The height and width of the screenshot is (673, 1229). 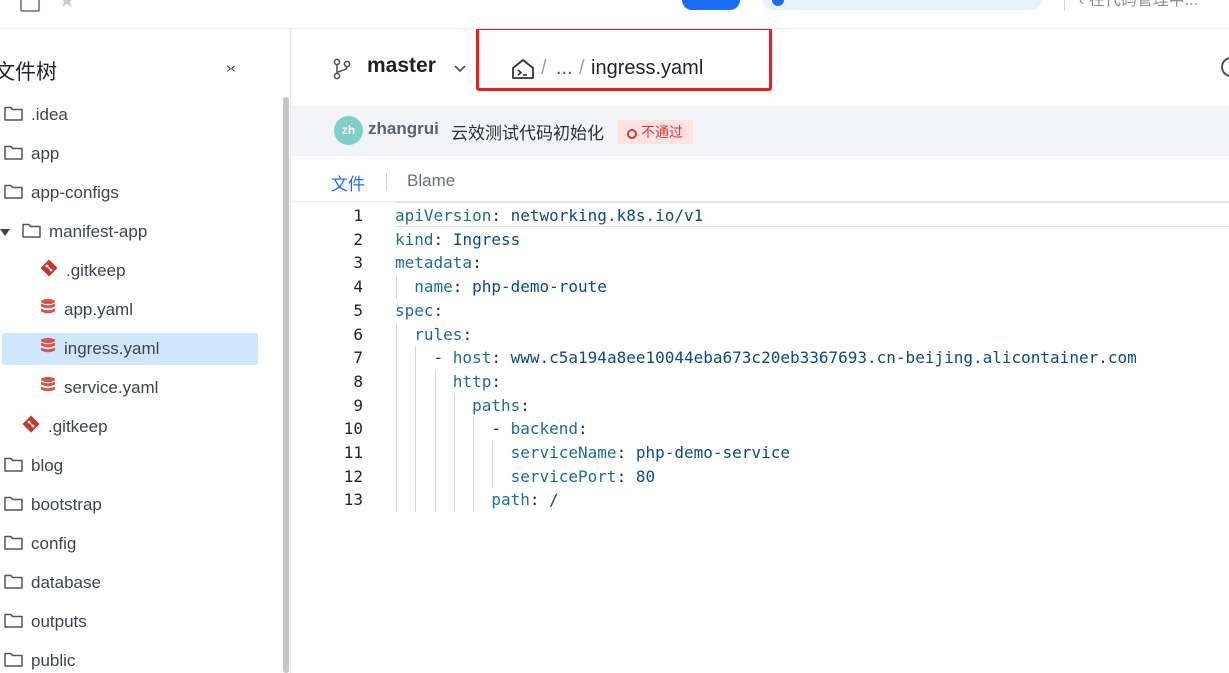 What do you see at coordinates (30, 6) in the screenshot?
I see `grid-icon` at bounding box center [30, 6].